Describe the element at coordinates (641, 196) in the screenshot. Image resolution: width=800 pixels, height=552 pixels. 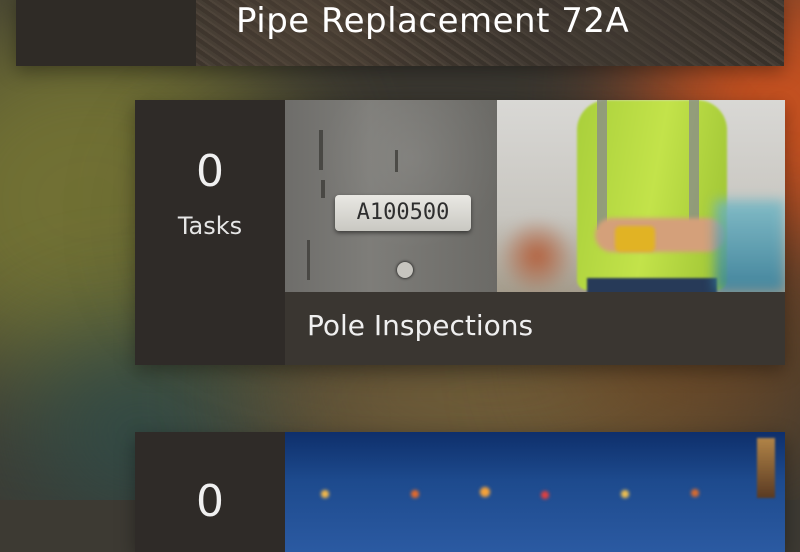
I see `worker-photo` at that location.